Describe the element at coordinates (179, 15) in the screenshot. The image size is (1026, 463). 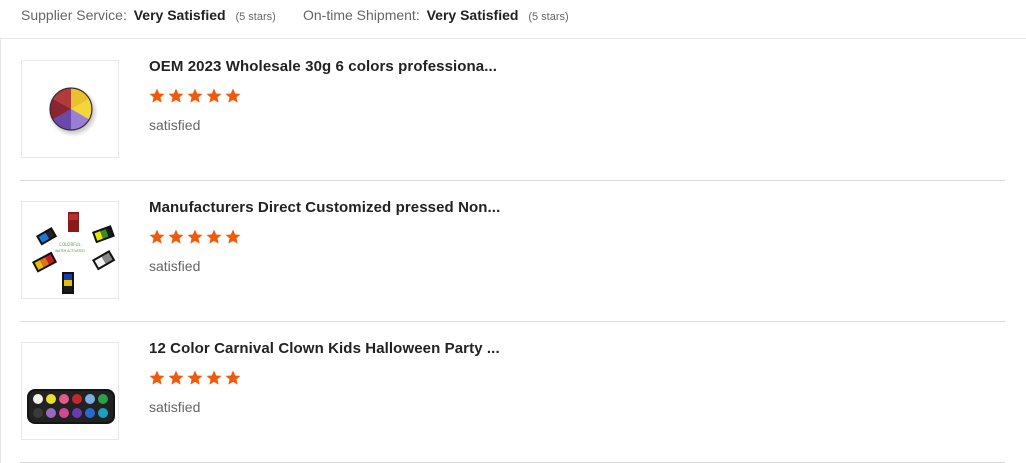
I see `supplier-service-value: Very Satisfied` at that location.